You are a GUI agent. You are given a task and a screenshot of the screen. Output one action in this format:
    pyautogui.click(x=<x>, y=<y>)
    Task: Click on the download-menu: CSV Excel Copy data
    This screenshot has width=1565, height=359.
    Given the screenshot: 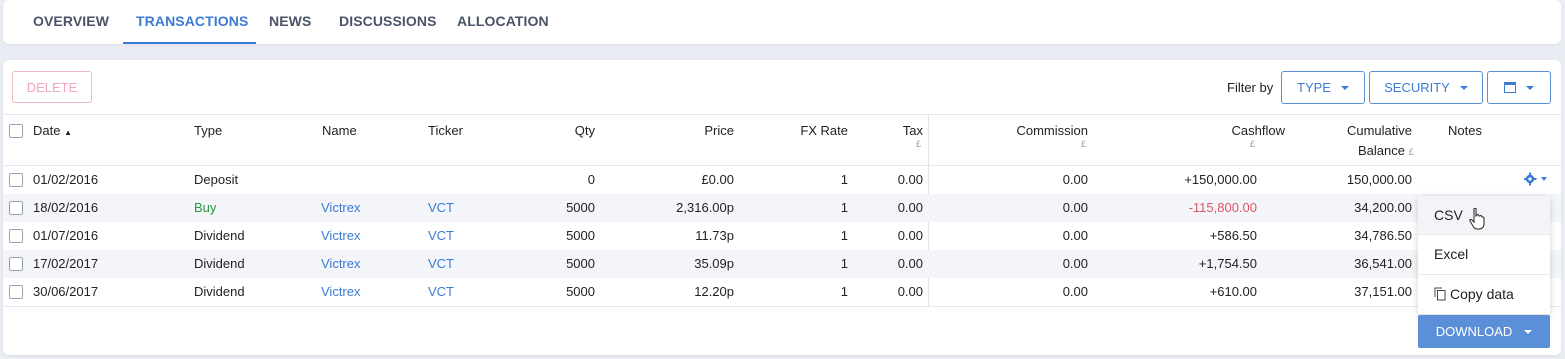 What is the action you would take?
    pyautogui.click(x=1484, y=255)
    